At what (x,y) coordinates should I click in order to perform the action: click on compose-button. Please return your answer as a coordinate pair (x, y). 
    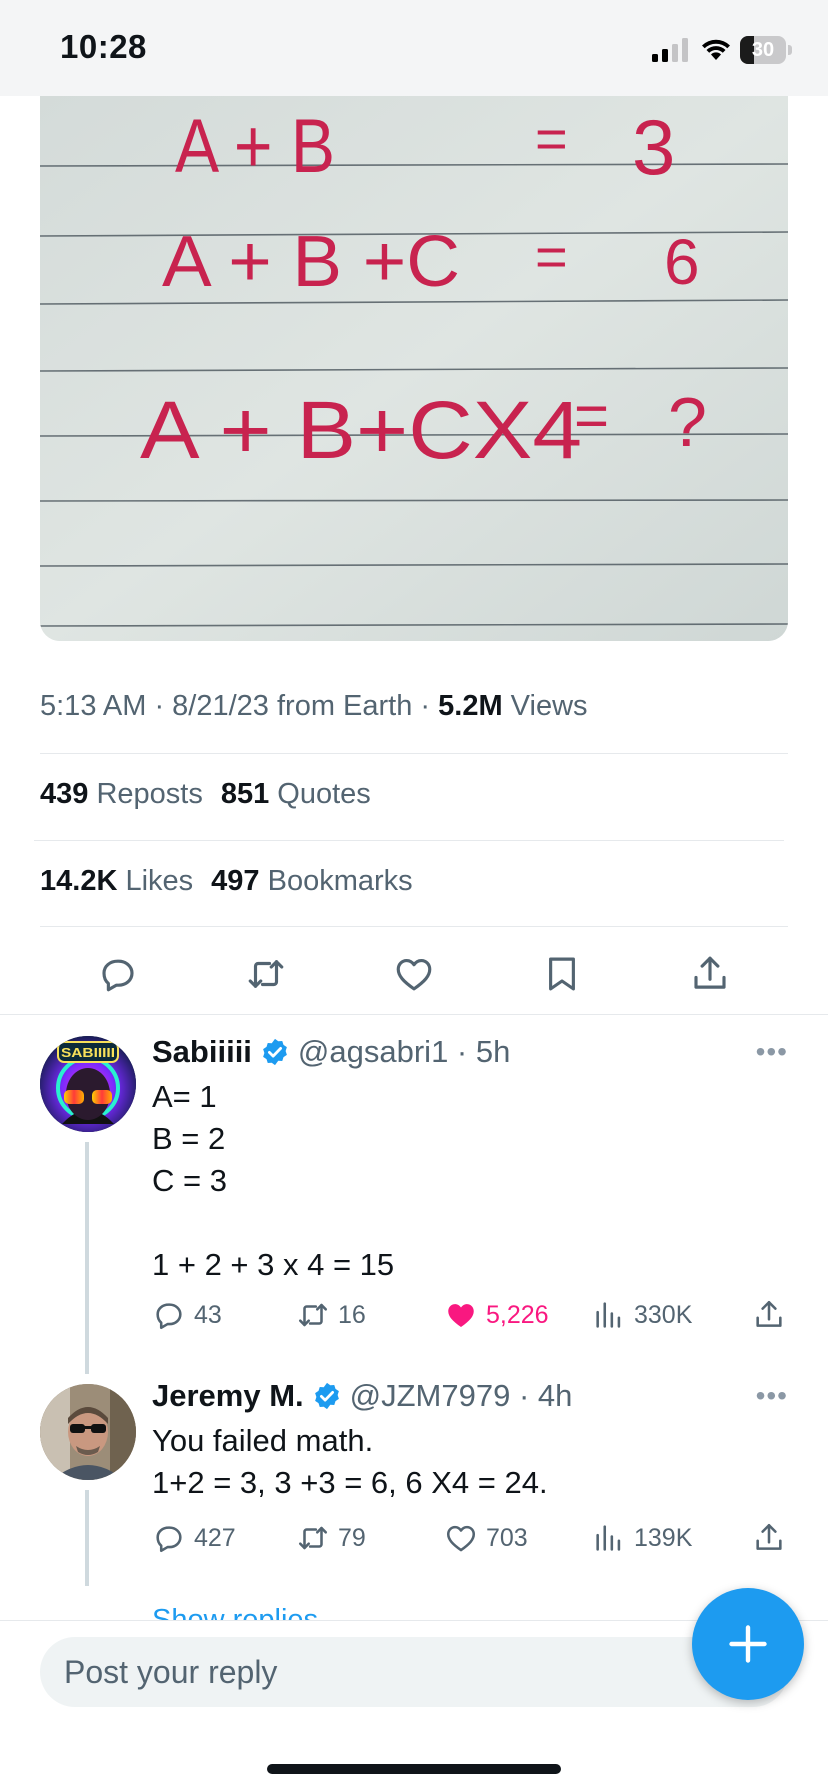
    Looking at the image, I should click on (748, 1644).